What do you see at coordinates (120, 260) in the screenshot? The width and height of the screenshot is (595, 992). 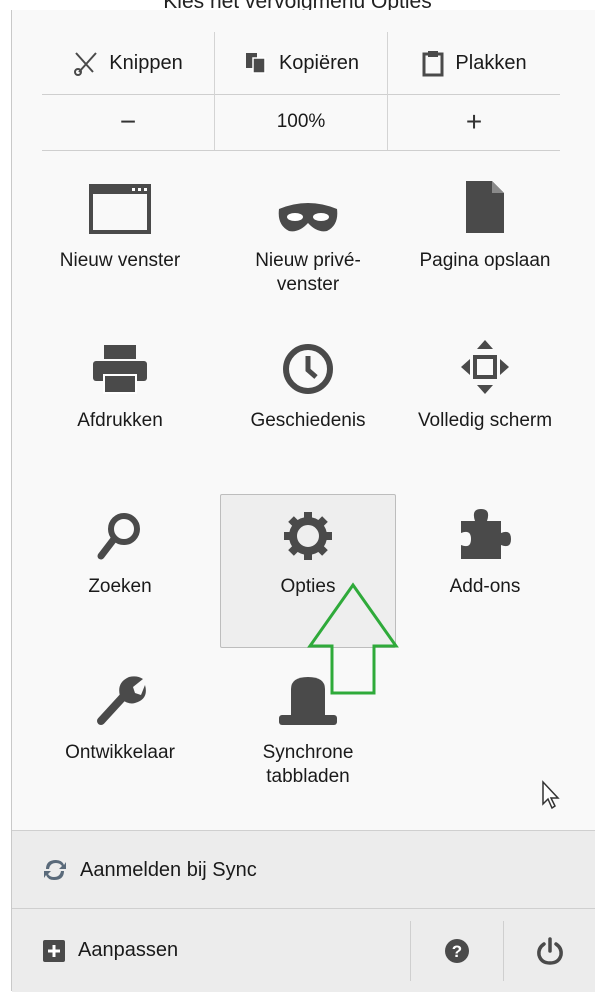 I see `new-window-label: Nieuw venster` at bounding box center [120, 260].